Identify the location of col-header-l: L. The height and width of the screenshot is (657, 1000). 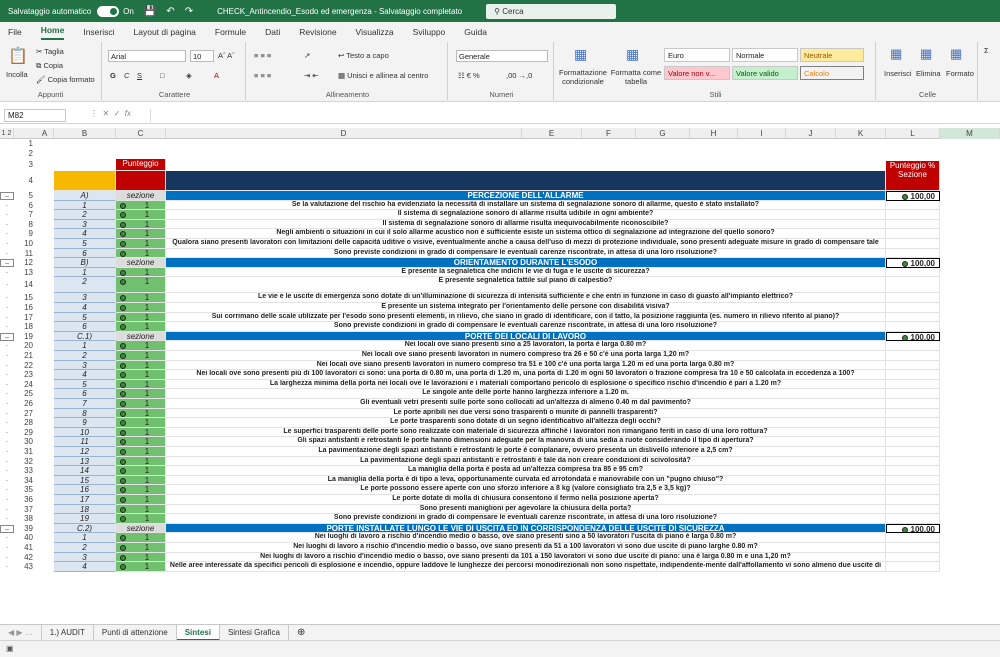
(913, 133).